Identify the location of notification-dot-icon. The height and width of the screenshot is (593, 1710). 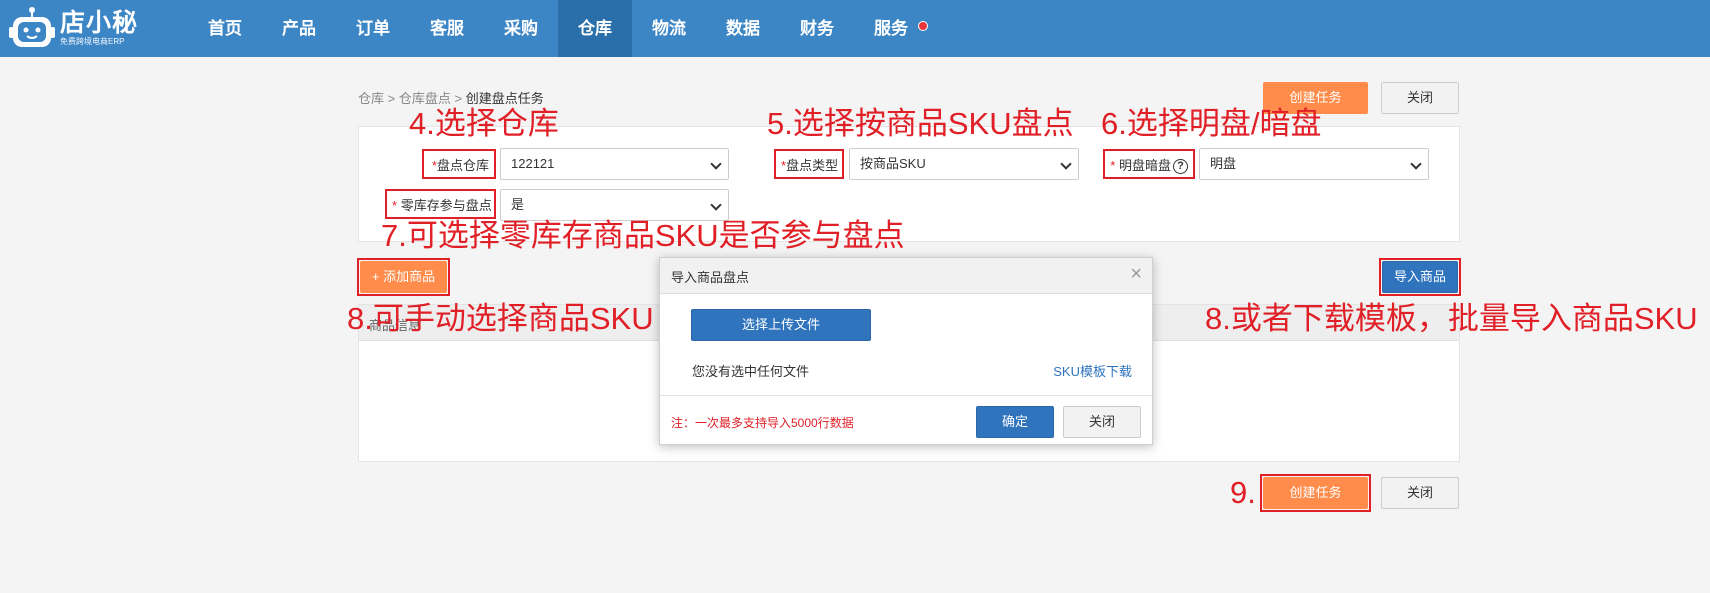
(923, 26).